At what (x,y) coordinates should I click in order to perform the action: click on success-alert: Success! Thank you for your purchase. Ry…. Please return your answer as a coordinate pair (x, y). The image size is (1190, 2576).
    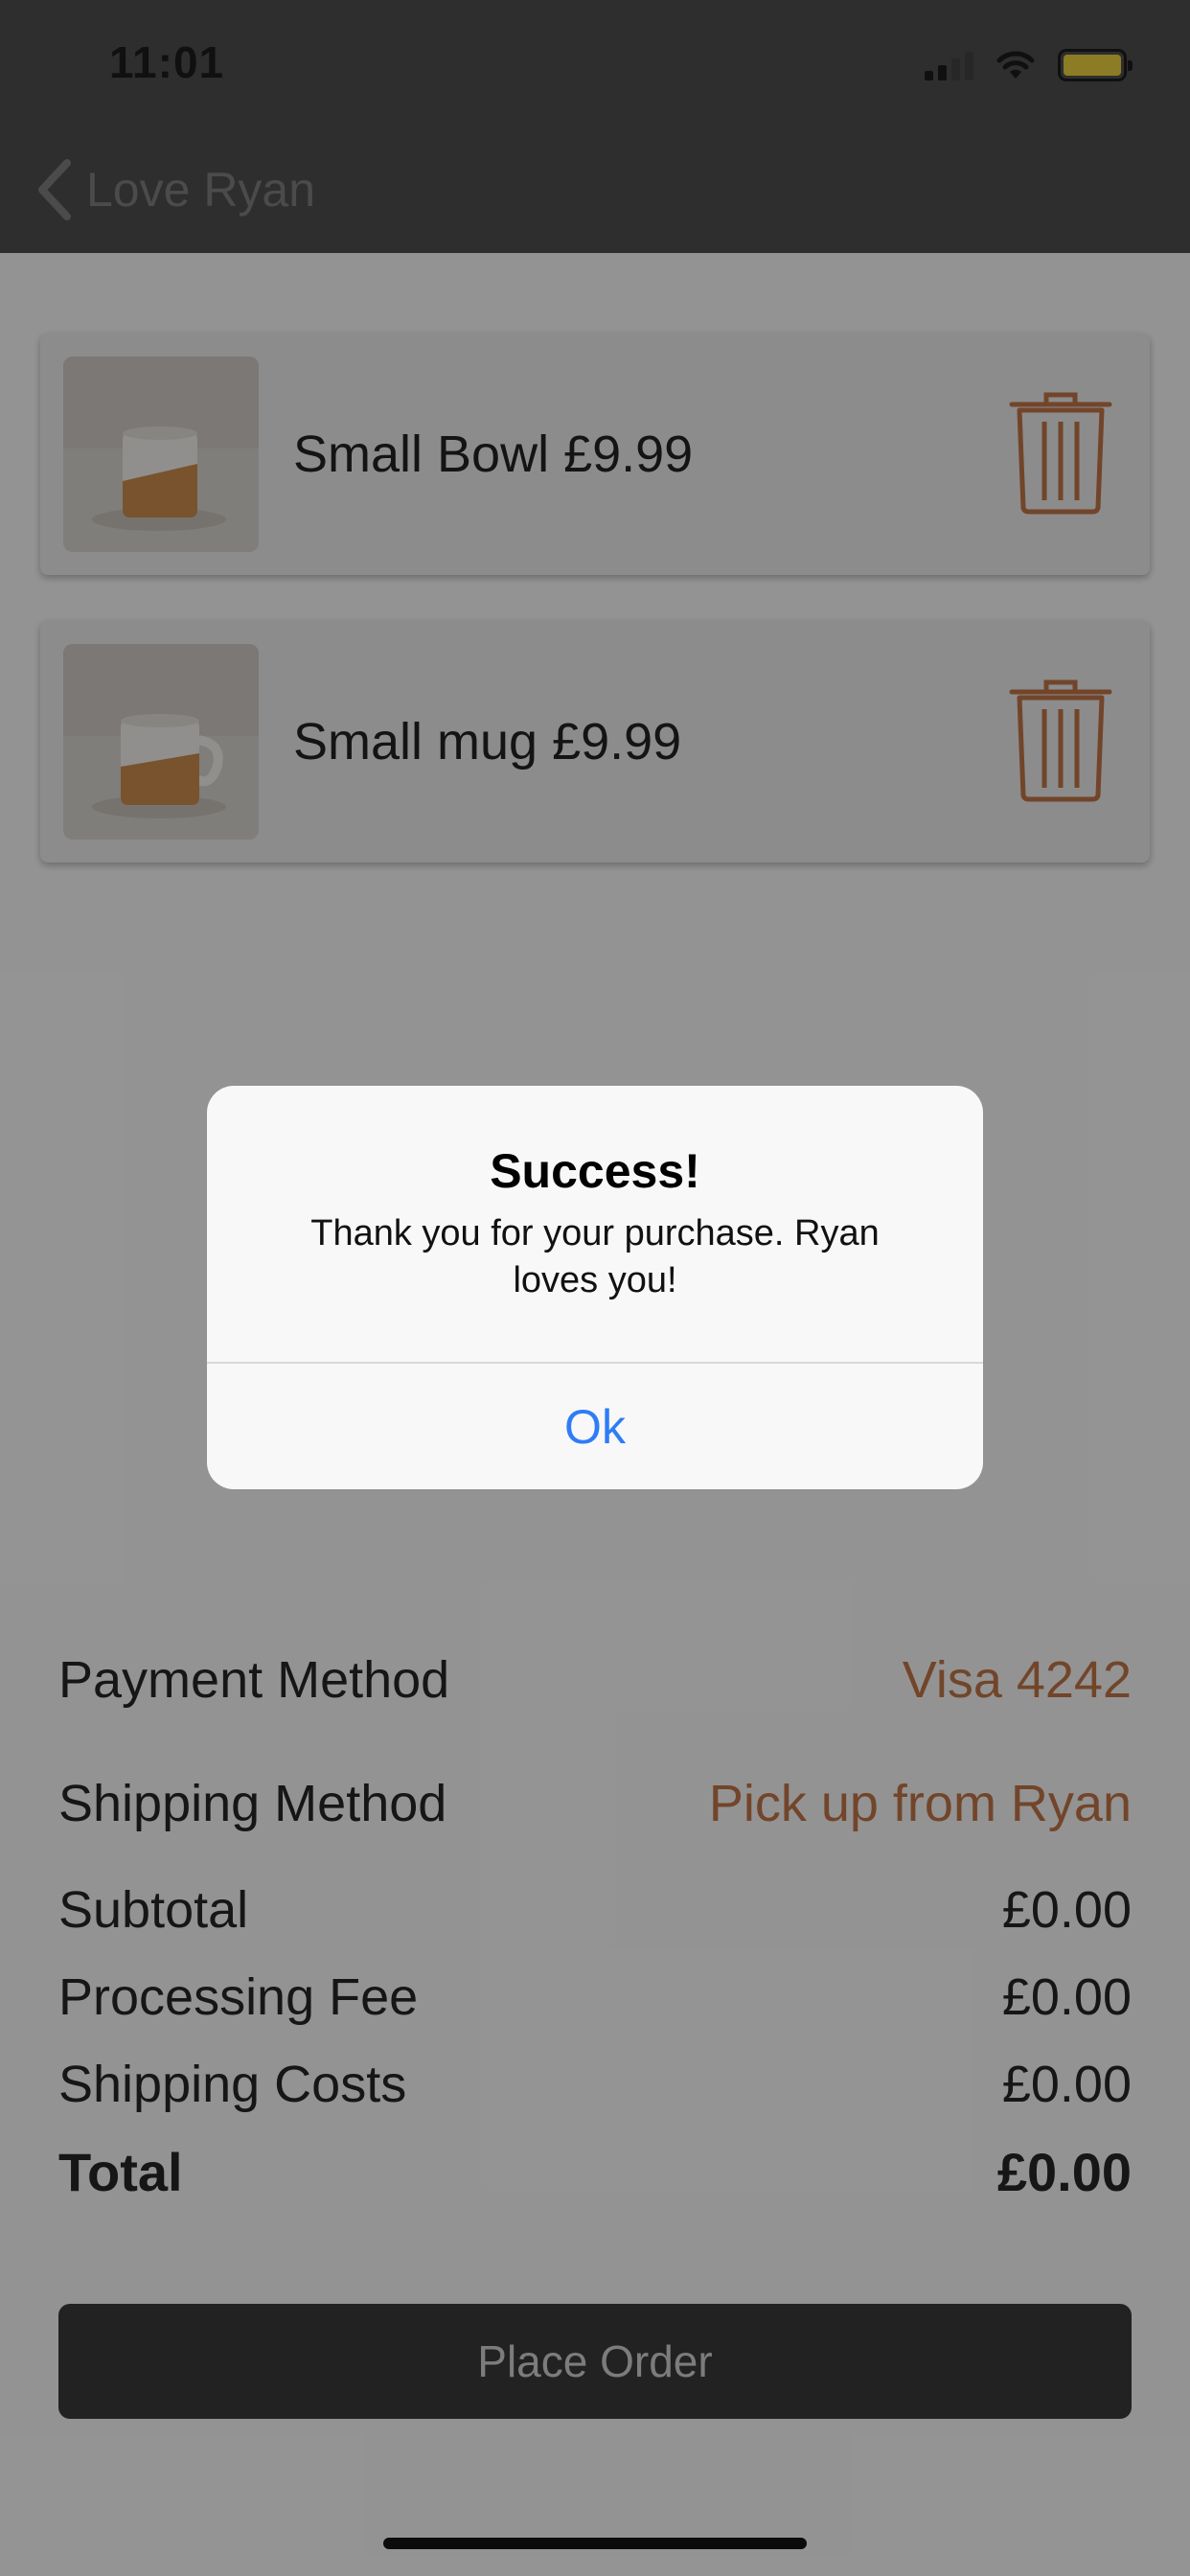
    Looking at the image, I should click on (595, 1287).